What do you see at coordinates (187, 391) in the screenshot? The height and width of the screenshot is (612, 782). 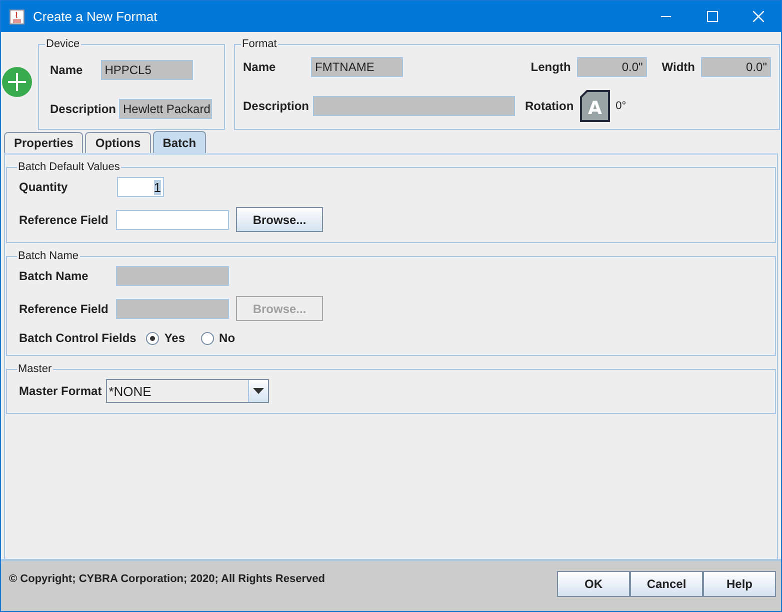 I see `format-dropdown: *NONE` at bounding box center [187, 391].